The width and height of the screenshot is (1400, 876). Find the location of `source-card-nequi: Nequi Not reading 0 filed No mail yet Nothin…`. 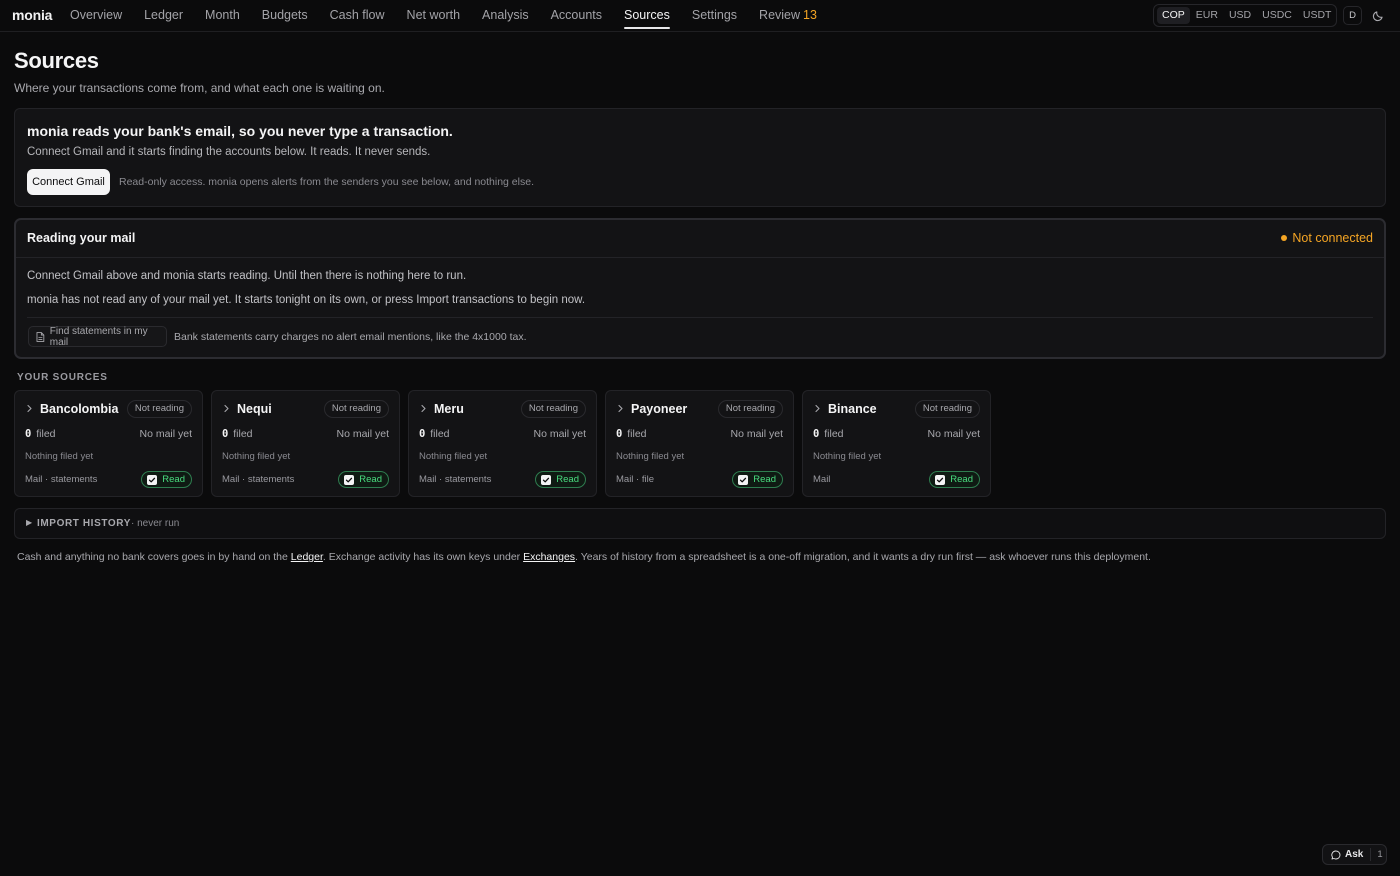

source-card-nequi: Nequi Not reading 0 filed No mail yet Nothin… is located at coordinates (305, 443).